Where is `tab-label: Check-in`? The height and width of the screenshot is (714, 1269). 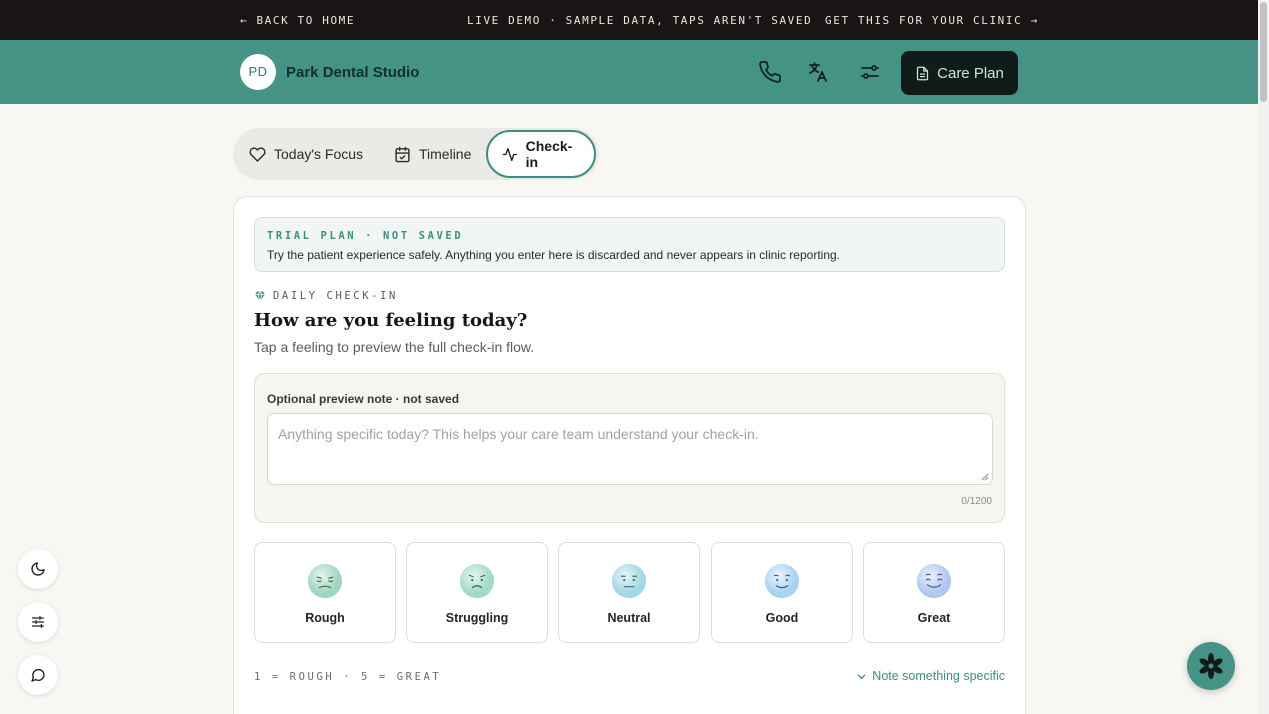 tab-label: Check-in is located at coordinates (549, 154).